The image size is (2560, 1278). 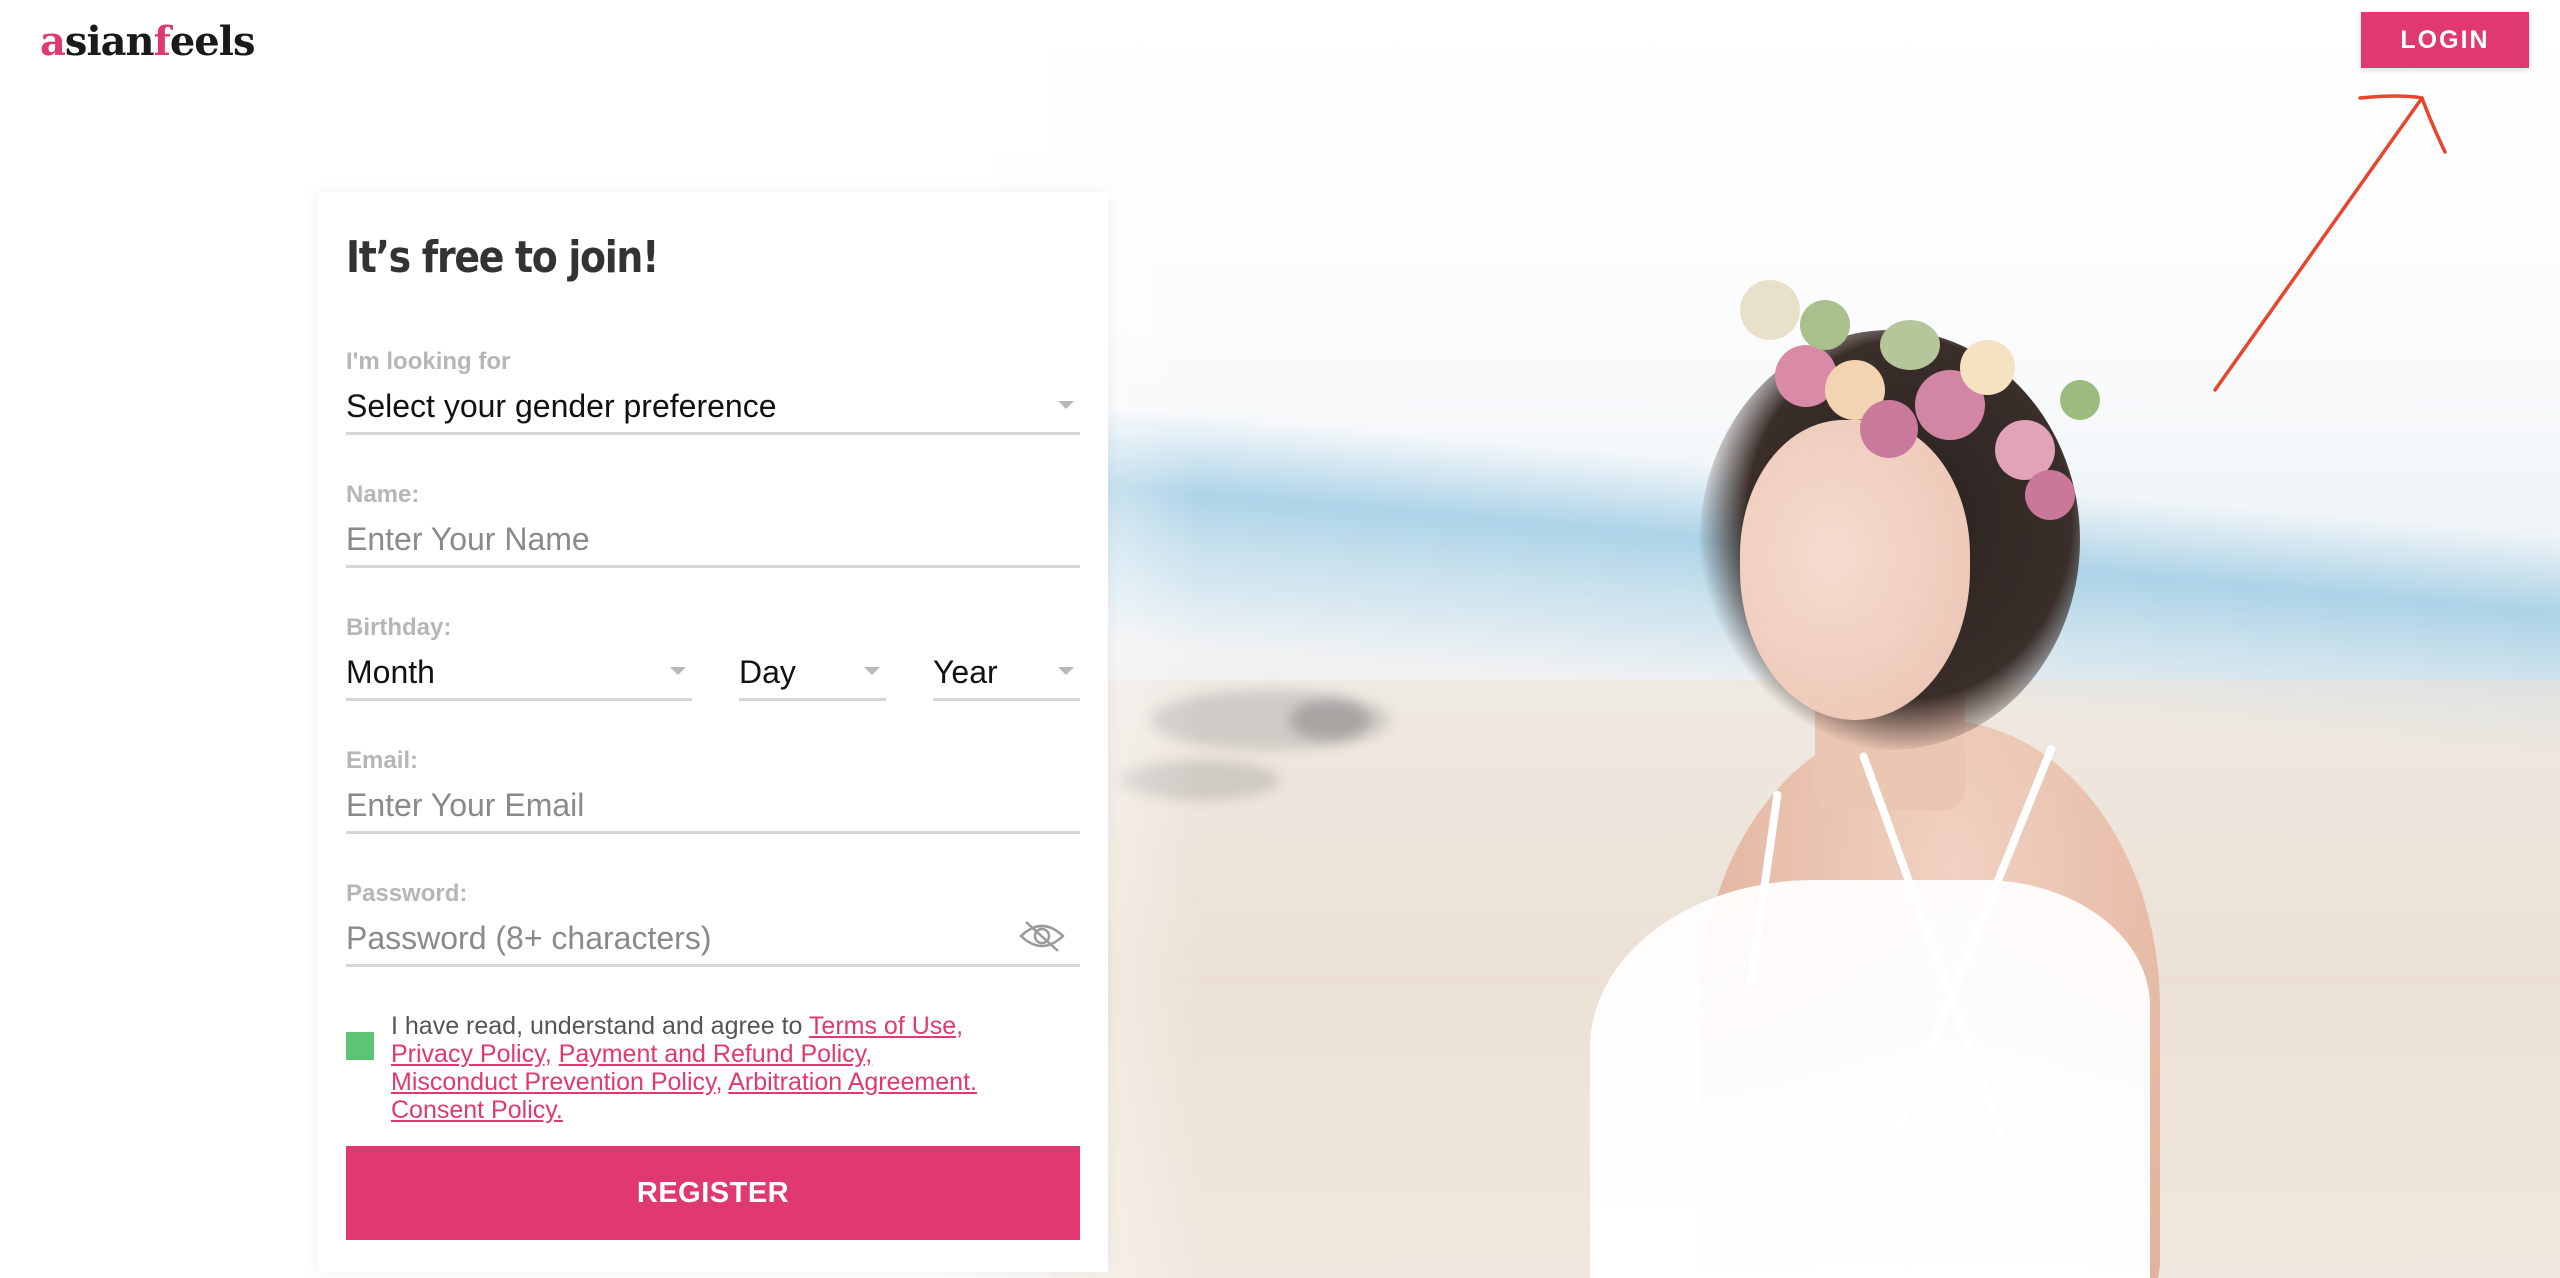 What do you see at coordinates (713, 657) in the screenshot?
I see `birthday-field: Birthday: Month Day Year` at bounding box center [713, 657].